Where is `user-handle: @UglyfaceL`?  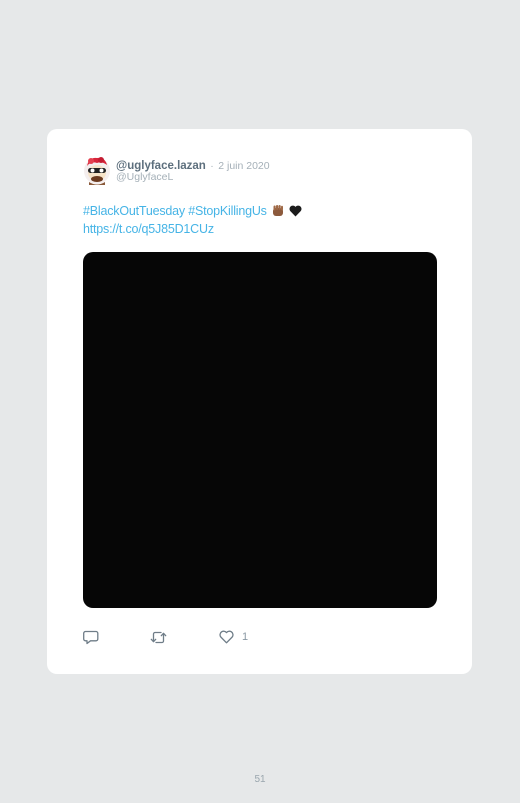 user-handle: @UglyfaceL is located at coordinates (144, 177).